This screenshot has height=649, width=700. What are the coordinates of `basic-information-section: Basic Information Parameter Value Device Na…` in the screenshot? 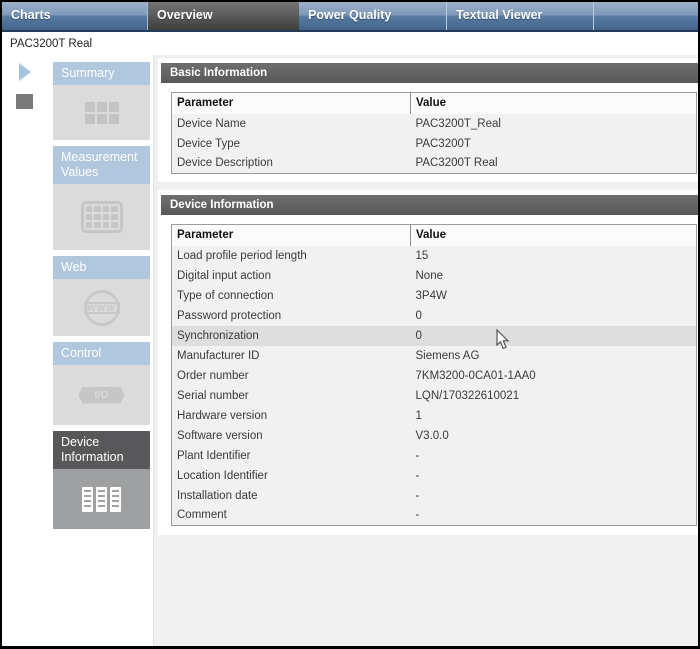 It's located at (428, 120).